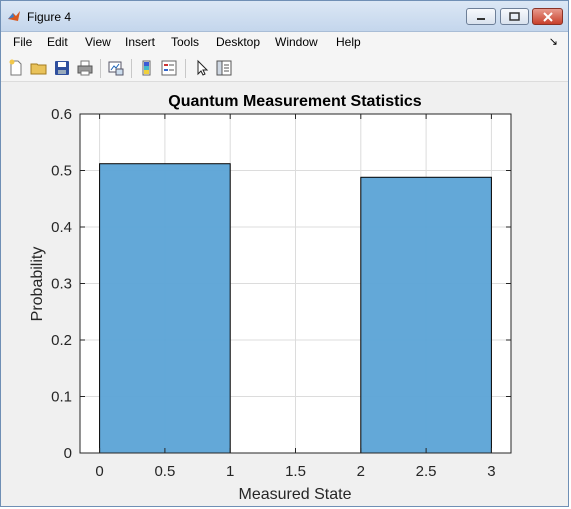 Image resolution: width=571 pixels, height=509 pixels. I want to click on menu-tools: Tools, so click(185, 42).